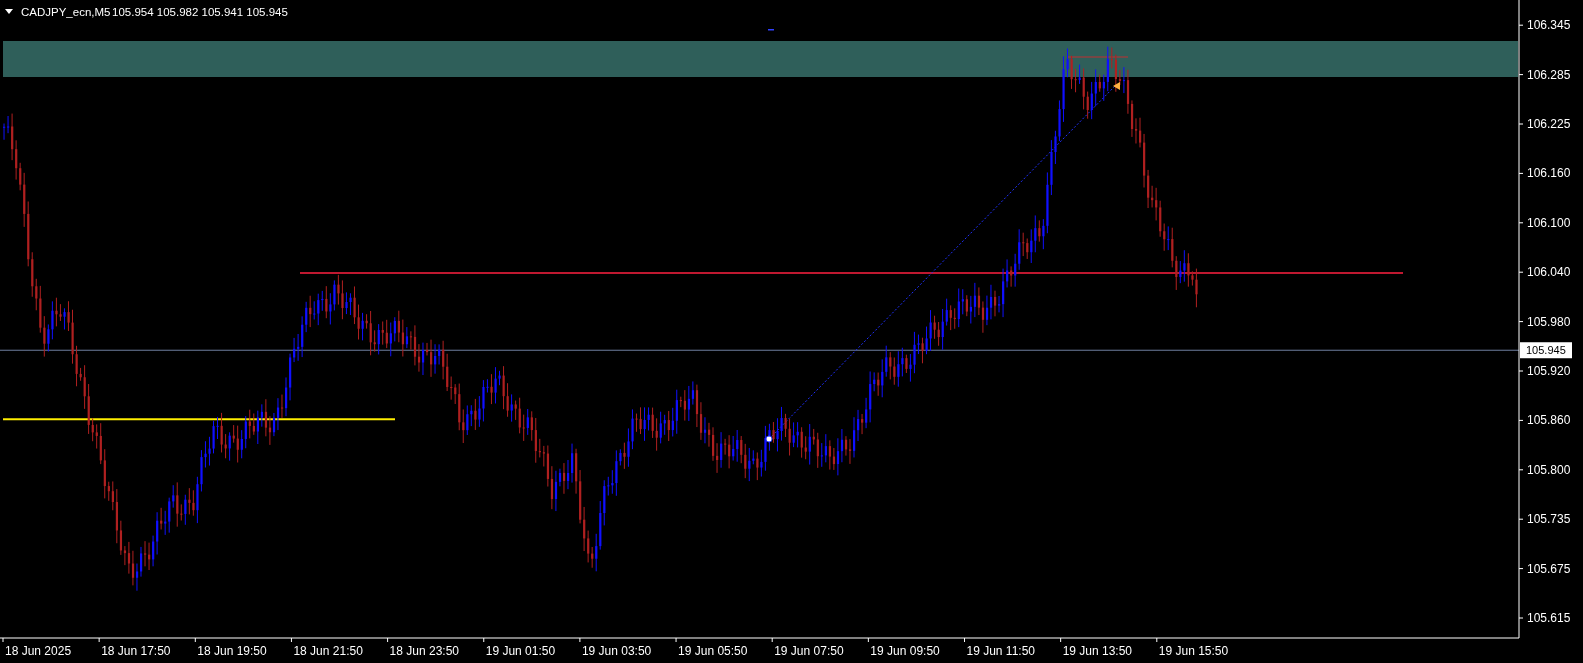 The height and width of the screenshot is (663, 1583). I want to click on price-tick-label: 105.675, so click(1549, 568).